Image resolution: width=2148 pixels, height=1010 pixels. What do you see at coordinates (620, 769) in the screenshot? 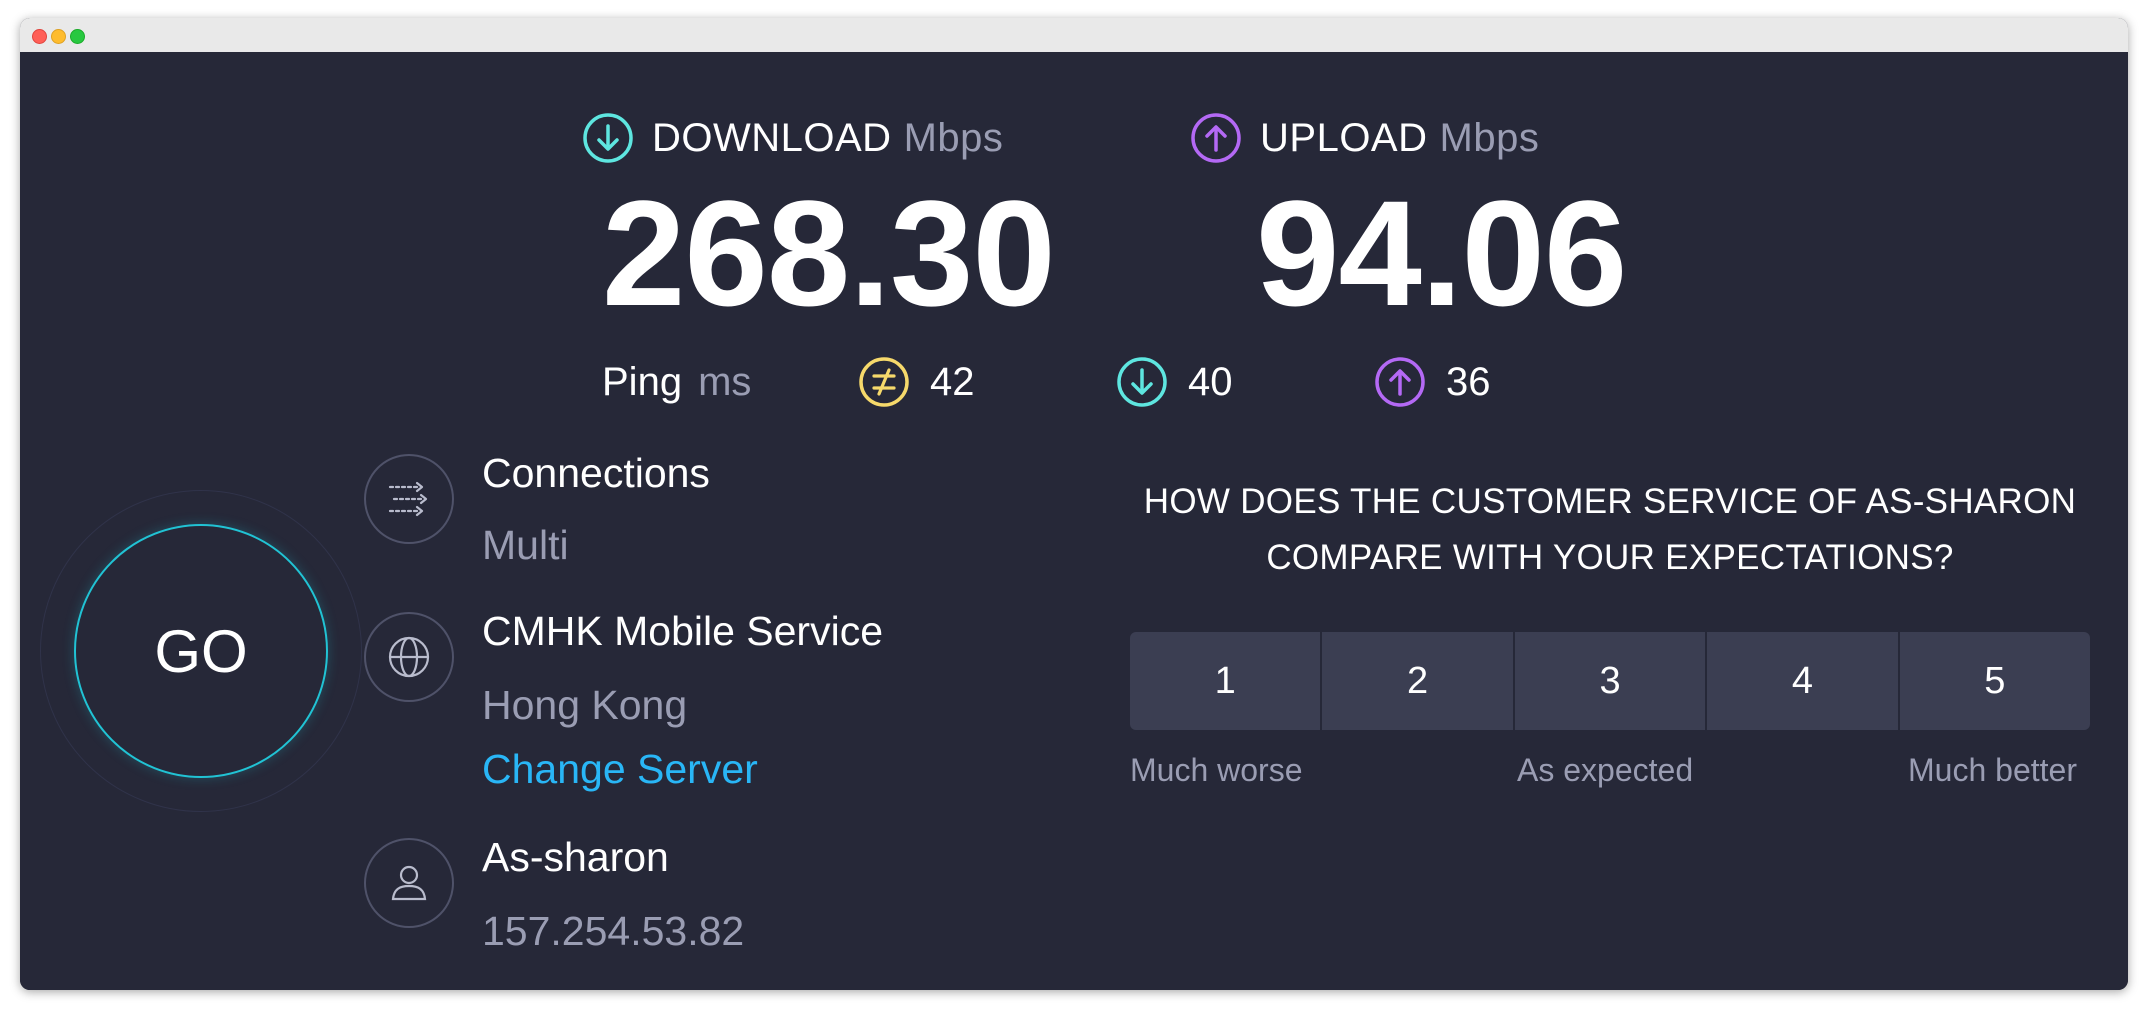
I see `change-server-link: Change Server` at bounding box center [620, 769].